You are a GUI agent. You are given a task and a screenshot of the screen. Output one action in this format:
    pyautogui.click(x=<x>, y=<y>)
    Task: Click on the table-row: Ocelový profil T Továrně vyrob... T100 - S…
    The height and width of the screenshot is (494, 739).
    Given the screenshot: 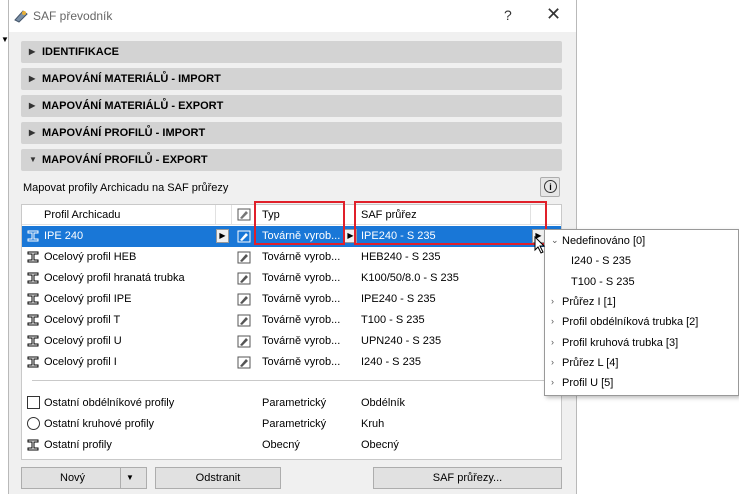 What is the action you would take?
    pyautogui.click(x=291, y=320)
    